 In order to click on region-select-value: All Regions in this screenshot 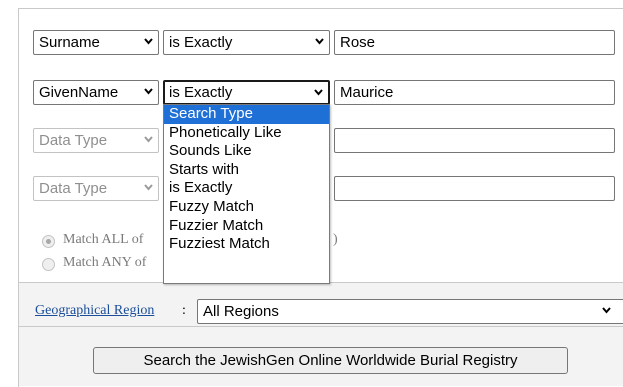, I will do `click(241, 311)`.